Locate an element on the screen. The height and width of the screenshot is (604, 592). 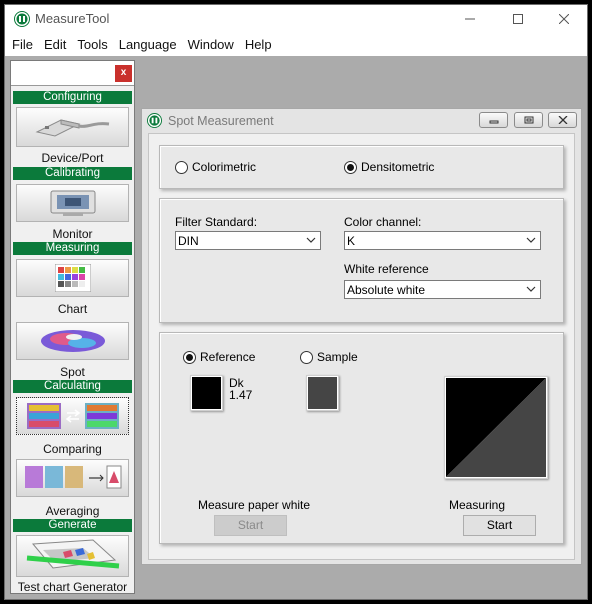
mode-panel: Colorimetric Densitometric is located at coordinates (361, 167).